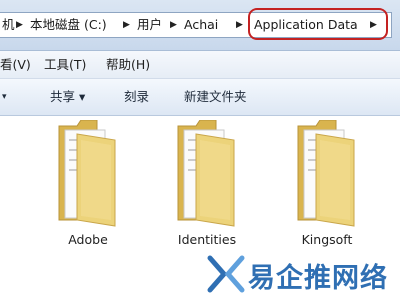  Describe the element at coordinates (8, 25) in the screenshot. I see `breadcrumb-computer: 机` at that location.